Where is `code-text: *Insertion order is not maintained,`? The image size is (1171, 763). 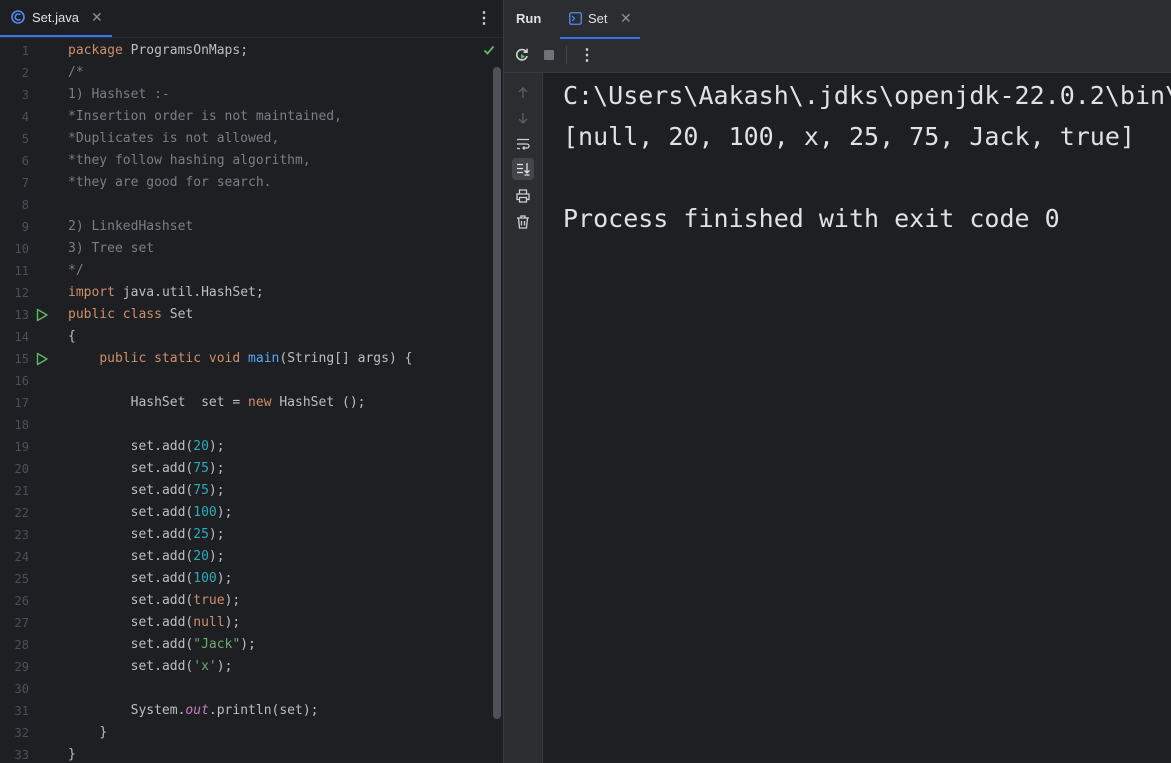
code-text: *Insertion order is not maintained, is located at coordinates (205, 116).